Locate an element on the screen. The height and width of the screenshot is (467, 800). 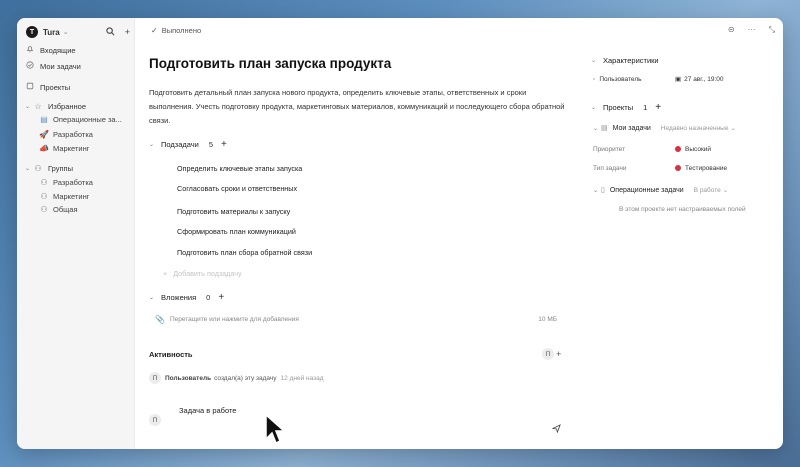
activity-user: Пользователь is located at coordinates (188, 378).